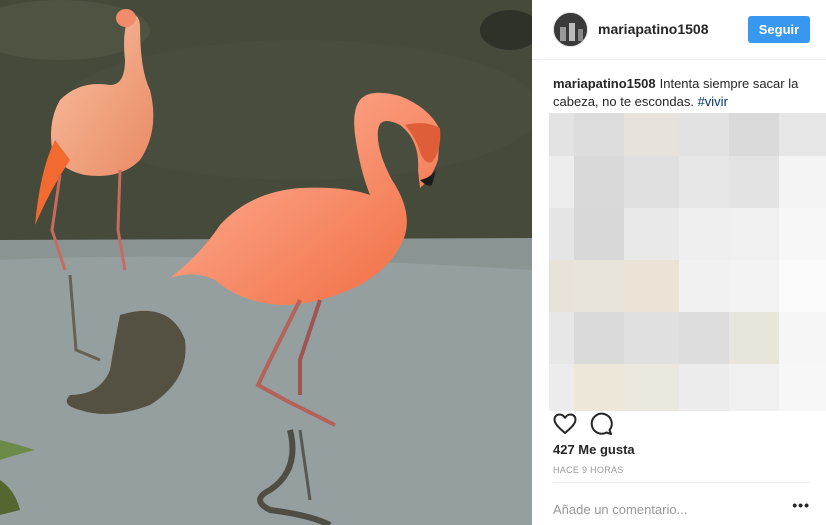 This screenshot has height=525, width=826. Describe the element at coordinates (604, 83) in the screenshot. I see `caption-username-link: mariapatino1508` at that location.